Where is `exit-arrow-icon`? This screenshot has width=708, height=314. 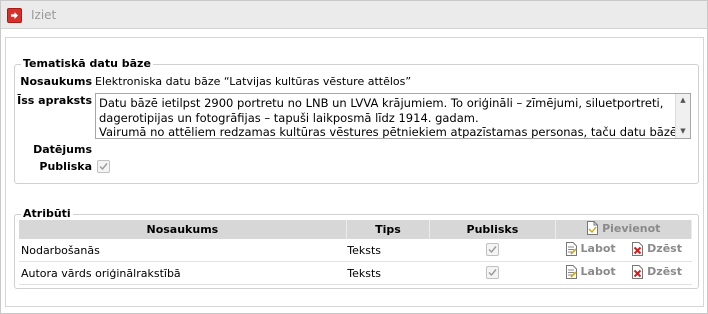 exit-arrow-icon is located at coordinates (14, 15).